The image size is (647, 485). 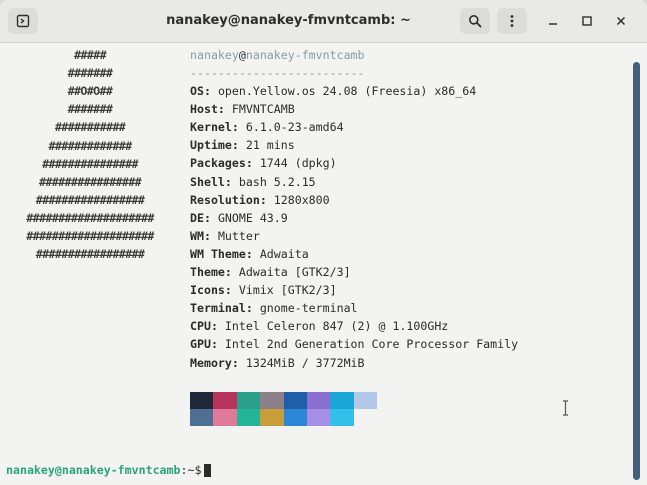 I want to click on info-key: WM, so click(x=197, y=235).